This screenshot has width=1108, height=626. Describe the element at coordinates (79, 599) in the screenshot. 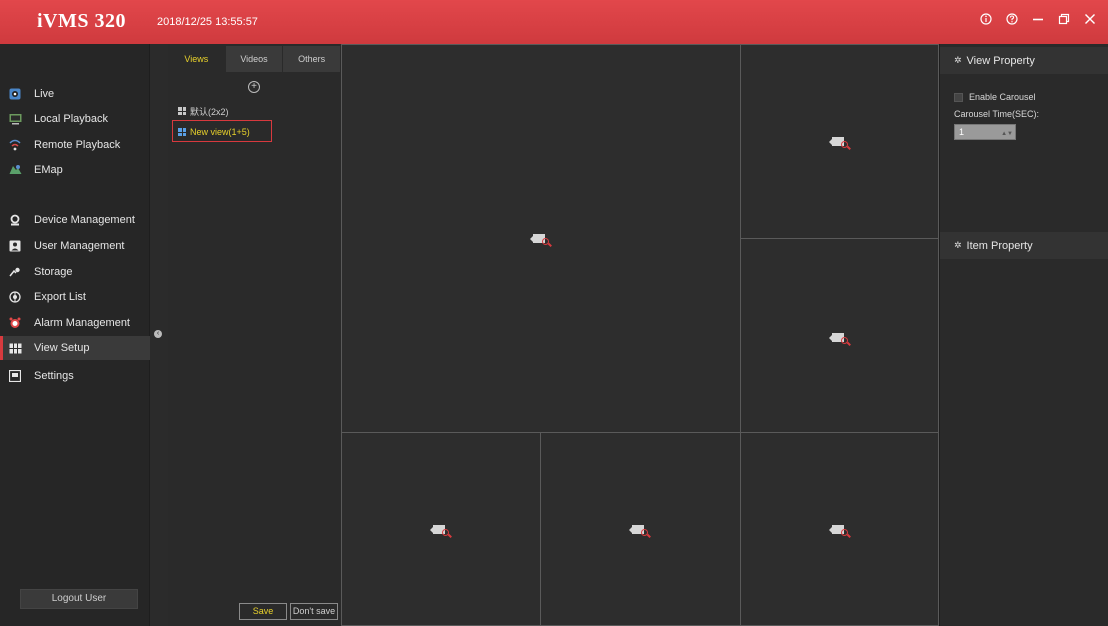

I see `logout-button: Logout User` at that location.